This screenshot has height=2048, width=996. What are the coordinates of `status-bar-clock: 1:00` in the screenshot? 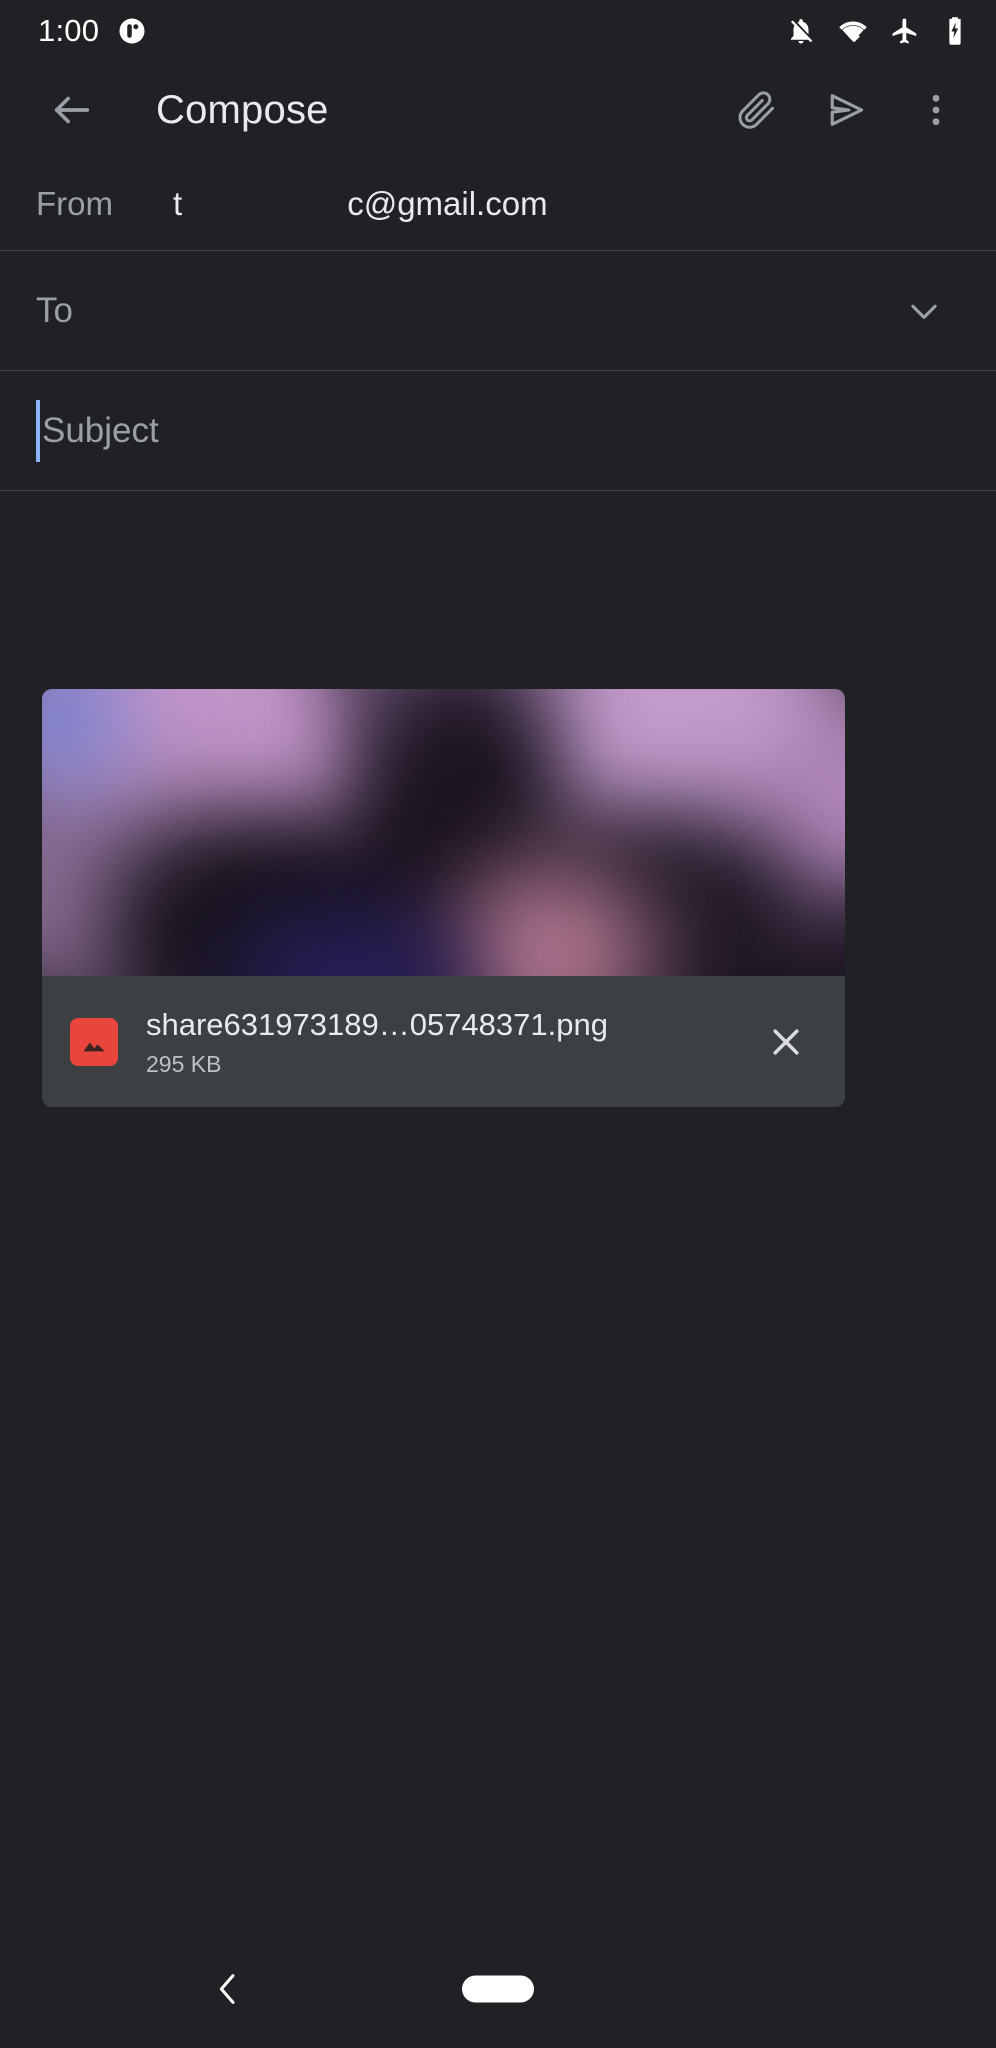 It's located at (69, 30).